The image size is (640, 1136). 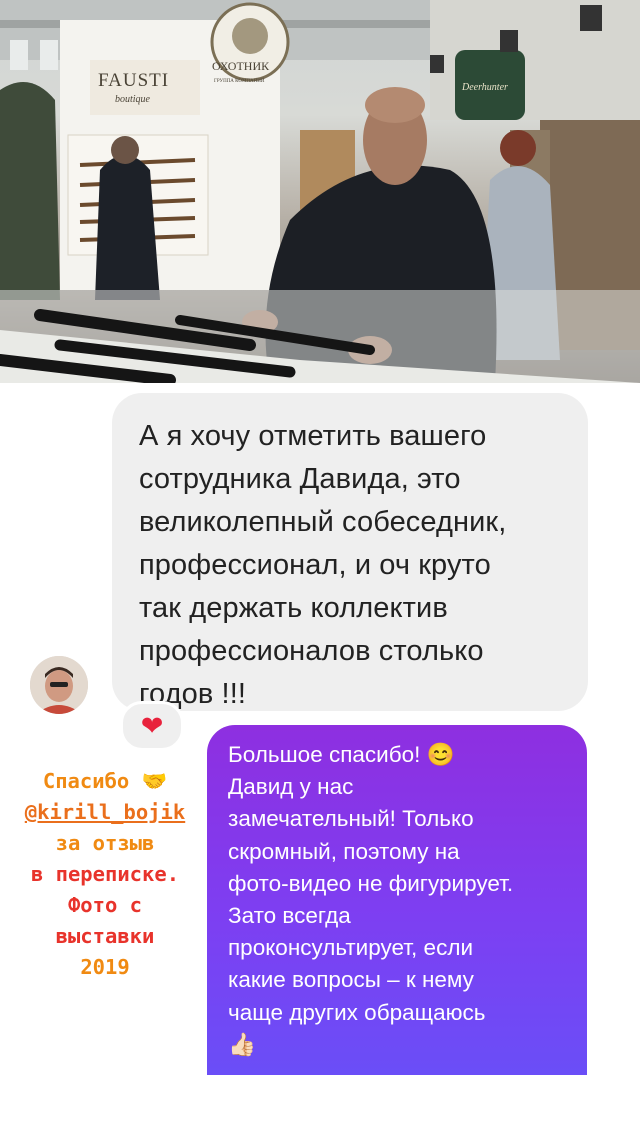 I want to click on outgoing-message-line: Зато всегда, so click(x=289, y=916).